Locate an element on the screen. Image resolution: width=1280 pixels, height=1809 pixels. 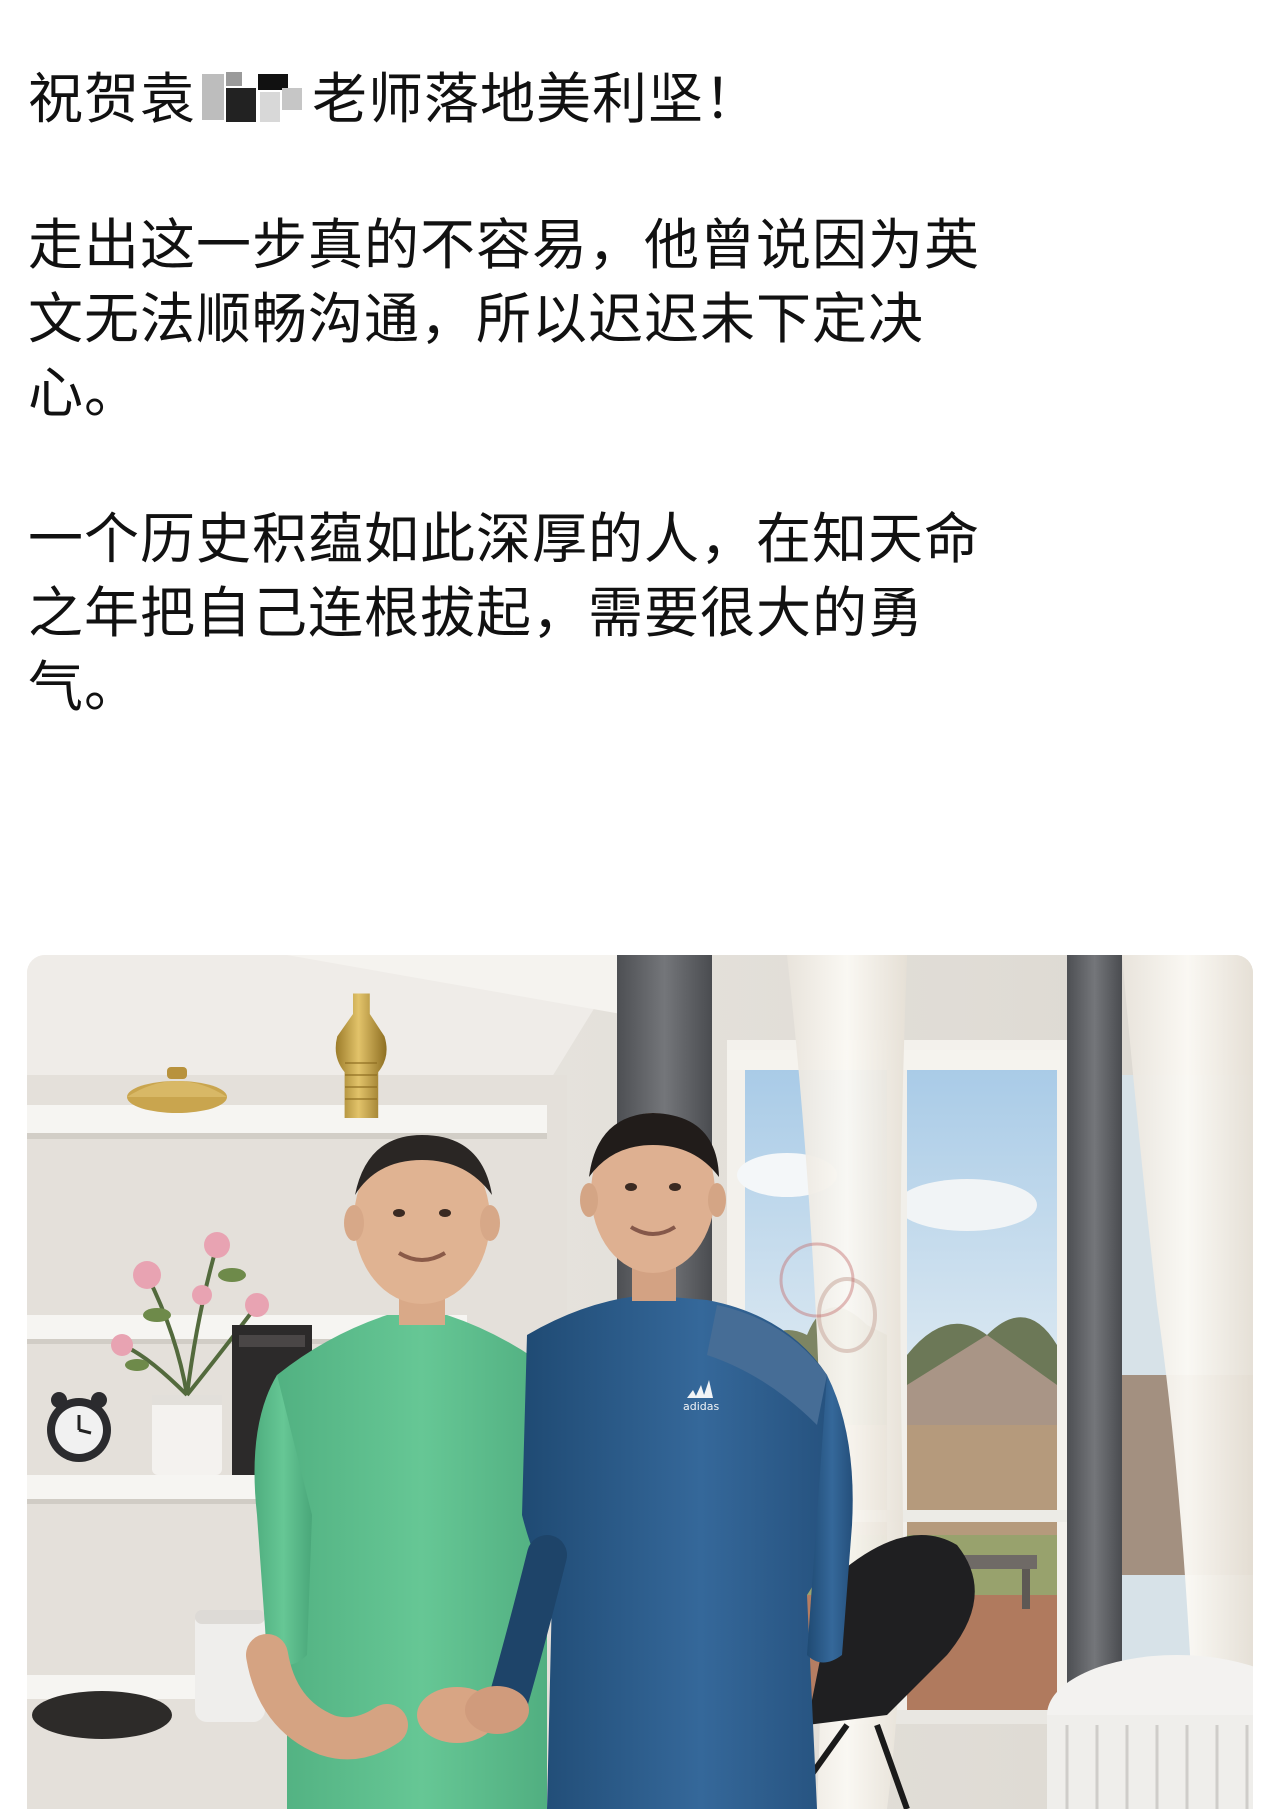
post-title: 祝贺袁 老师落地美利坚！ is located at coordinates (638, 99).